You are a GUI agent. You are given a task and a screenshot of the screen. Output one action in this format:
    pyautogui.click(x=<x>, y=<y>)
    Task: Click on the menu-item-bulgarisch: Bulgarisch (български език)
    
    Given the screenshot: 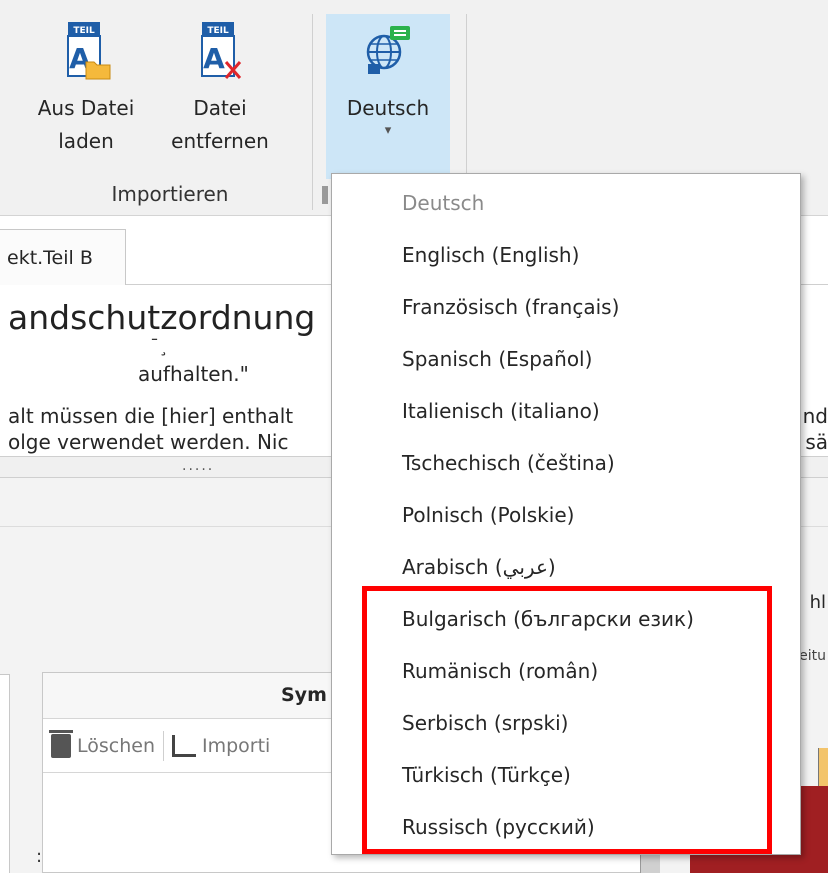 What is the action you would take?
    pyautogui.click(x=548, y=619)
    